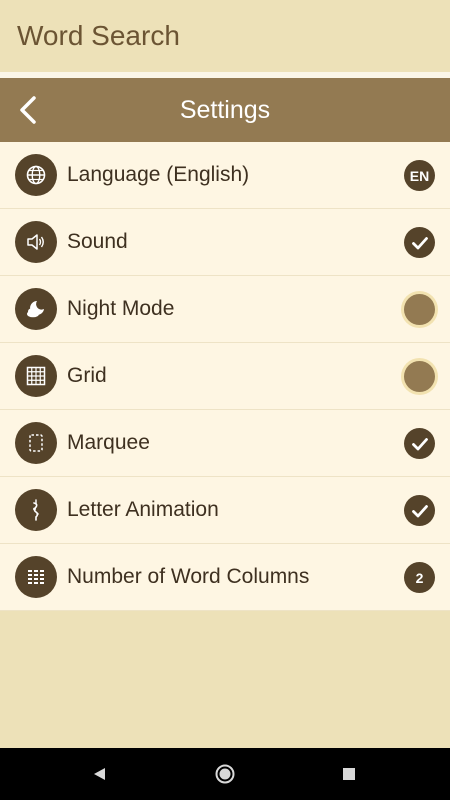  Describe the element at coordinates (98, 35) in the screenshot. I see `app-title: Word Search` at that location.